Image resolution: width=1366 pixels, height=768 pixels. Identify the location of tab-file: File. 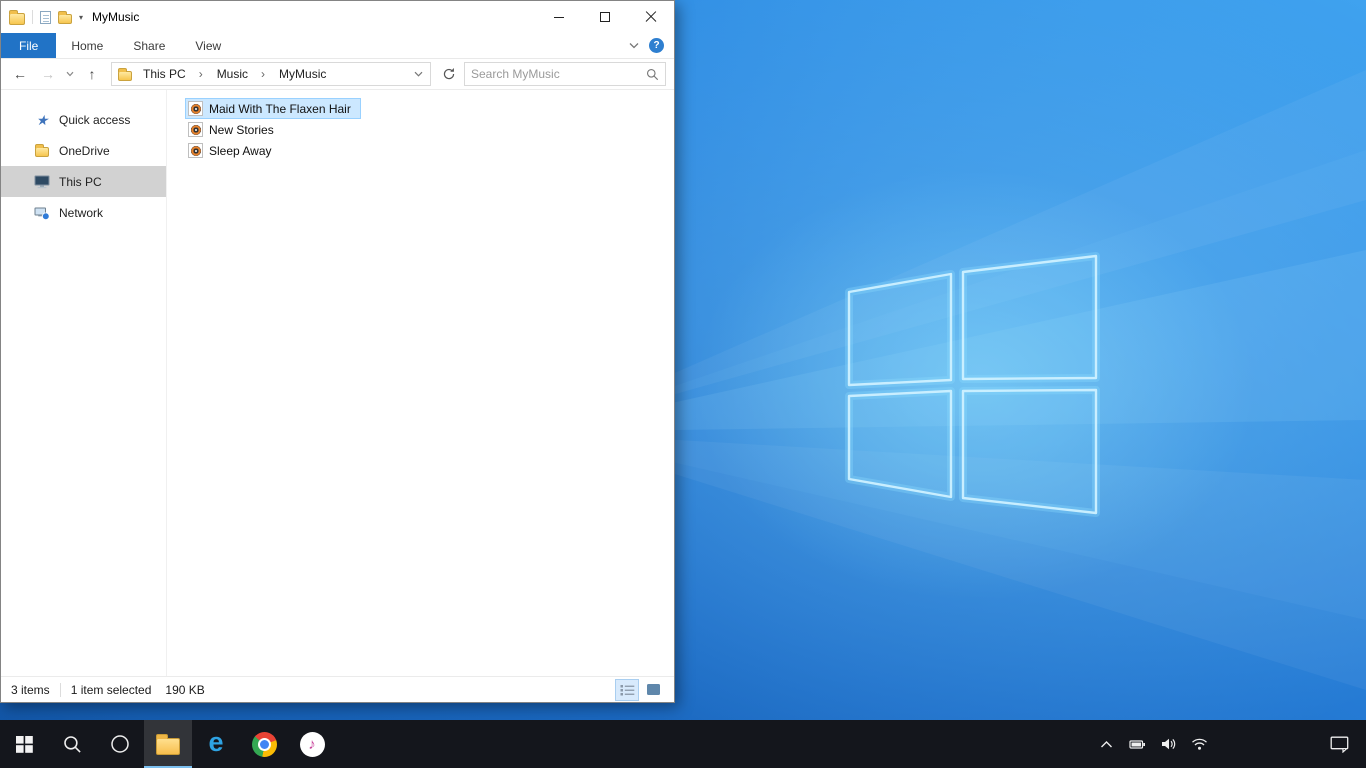
(29, 45).